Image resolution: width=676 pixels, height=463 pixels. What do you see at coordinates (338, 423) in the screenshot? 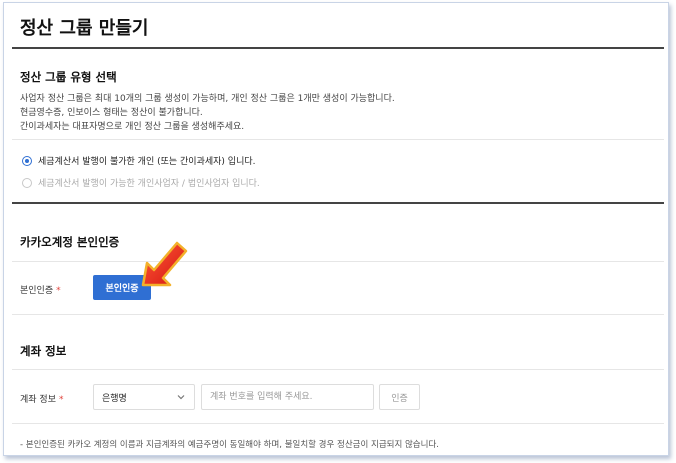
I see `account-bottom-divider` at bounding box center [338, 423].